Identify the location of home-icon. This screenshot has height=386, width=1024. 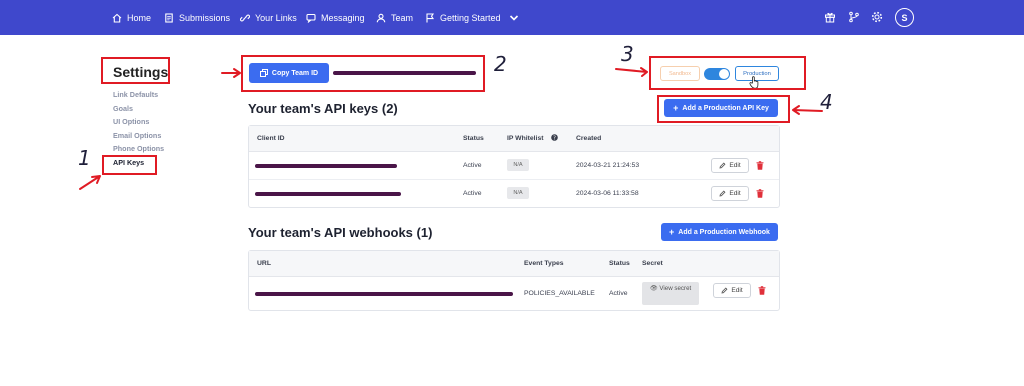
(117, 18).